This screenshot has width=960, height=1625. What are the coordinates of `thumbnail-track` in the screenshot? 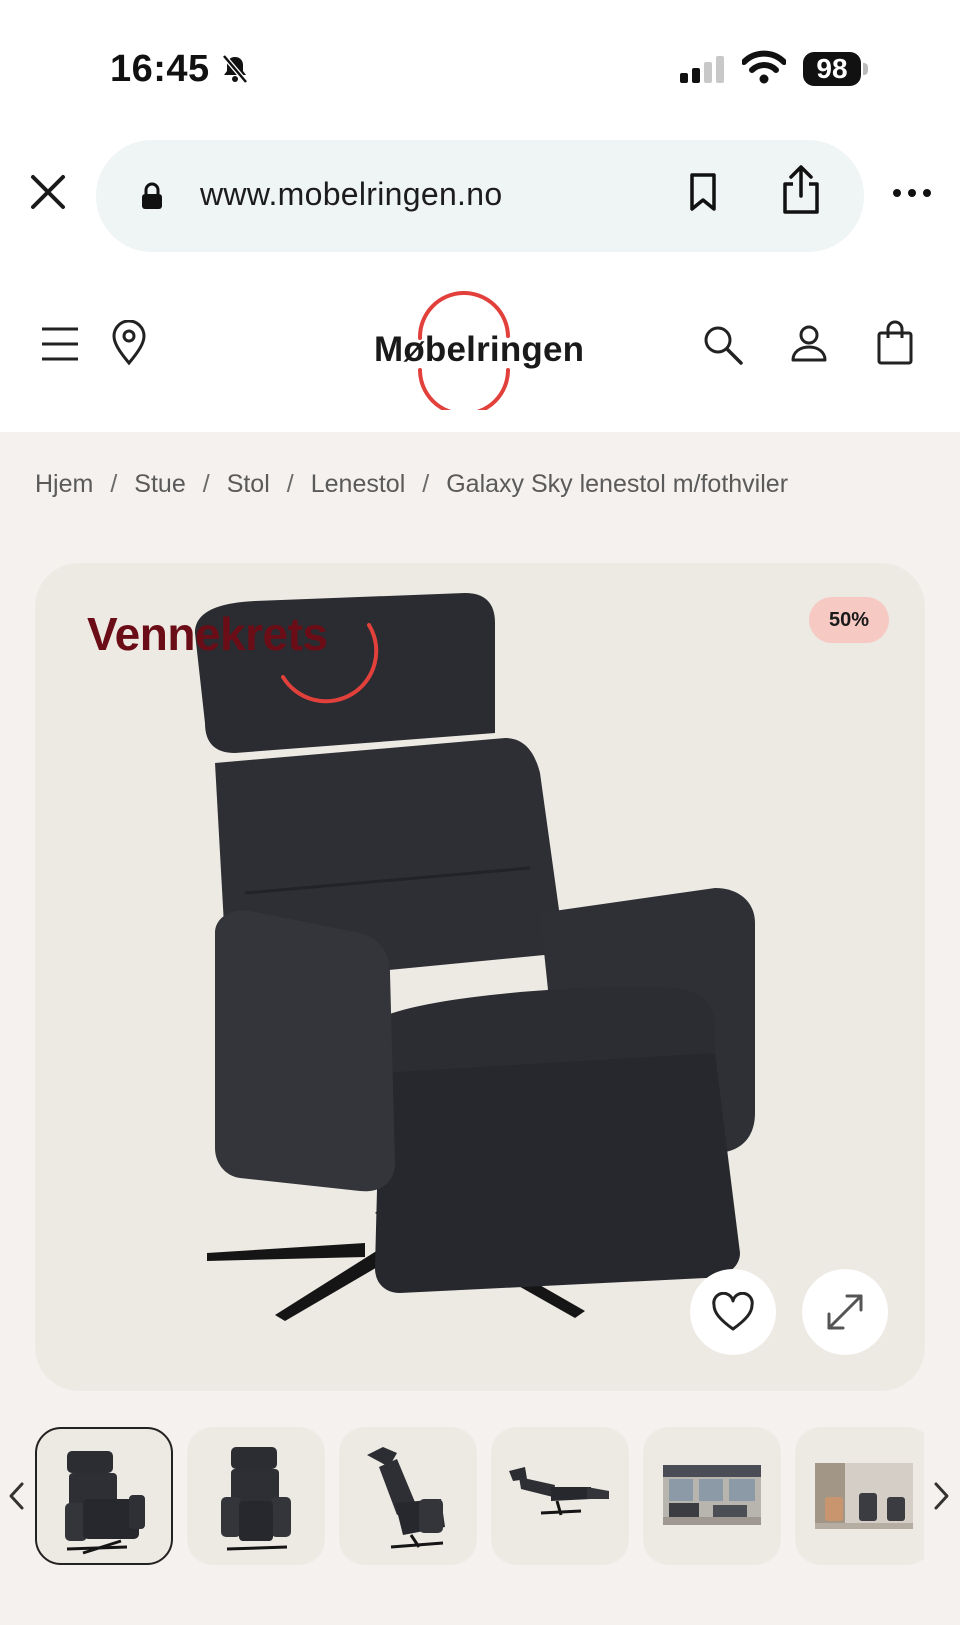 It's located at (479, 1495).